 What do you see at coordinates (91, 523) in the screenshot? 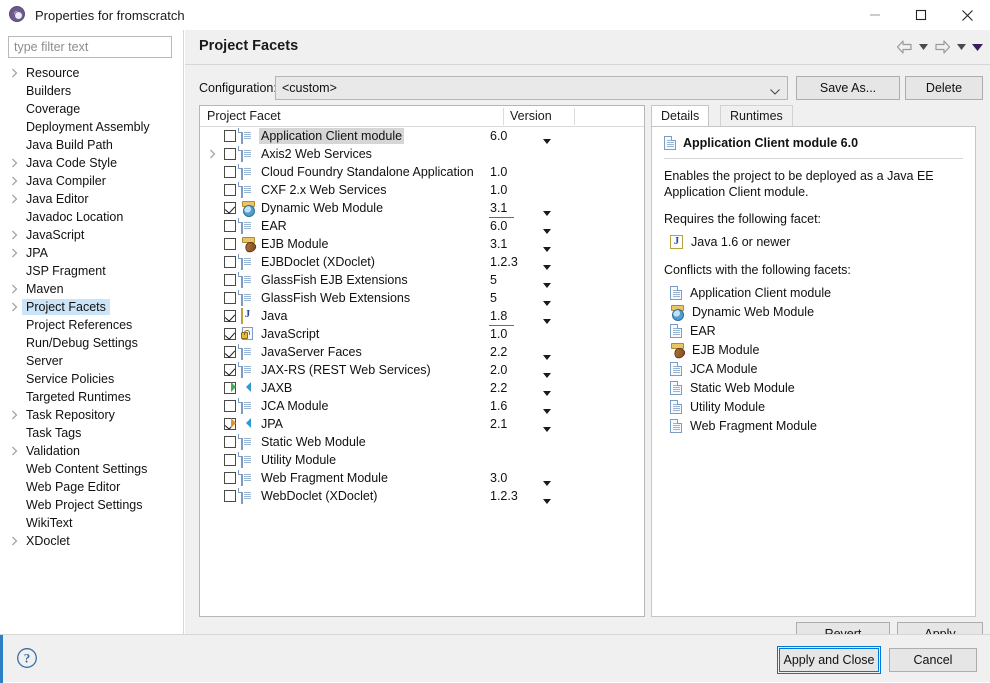
I see `sidebar-item-wikitext: WikiText` at bounding box center [91, 523].